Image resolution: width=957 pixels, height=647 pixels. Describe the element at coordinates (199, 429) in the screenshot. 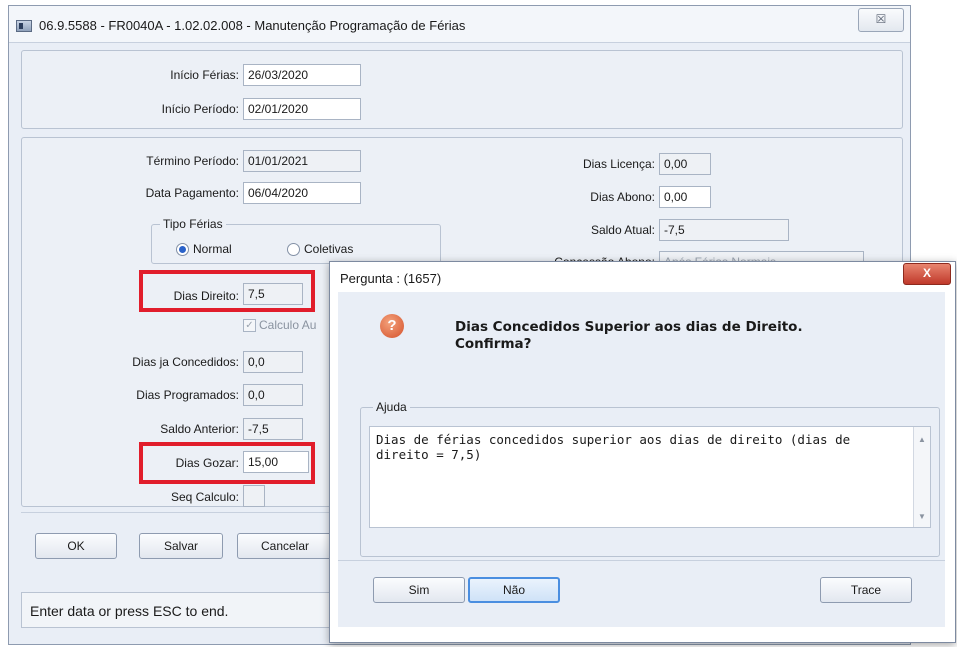

I see `saldo-anterior-label: Saldo Anterior:` at that location.